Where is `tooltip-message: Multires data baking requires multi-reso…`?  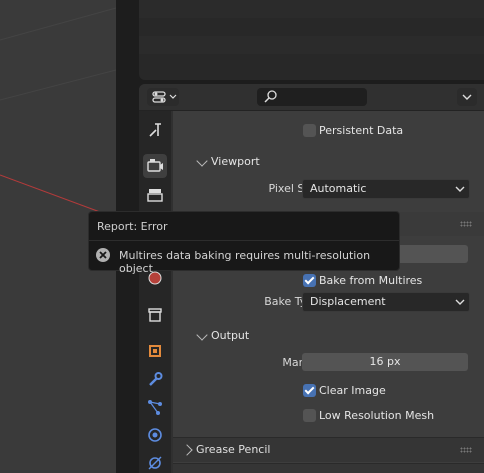 tooltip-message: Multires data baking requires multi-reso… is located at coordinates (245, 262).